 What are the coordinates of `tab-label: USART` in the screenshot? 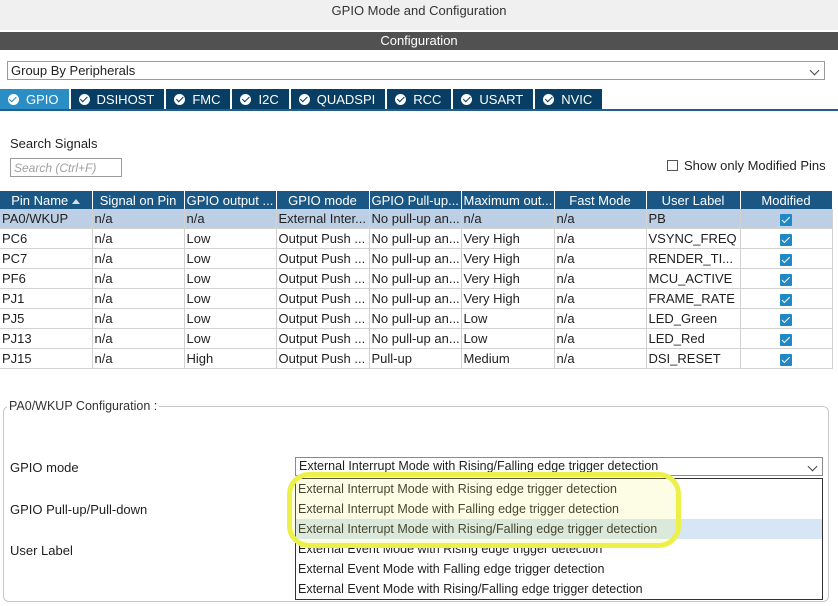 It's located at (501, 99).